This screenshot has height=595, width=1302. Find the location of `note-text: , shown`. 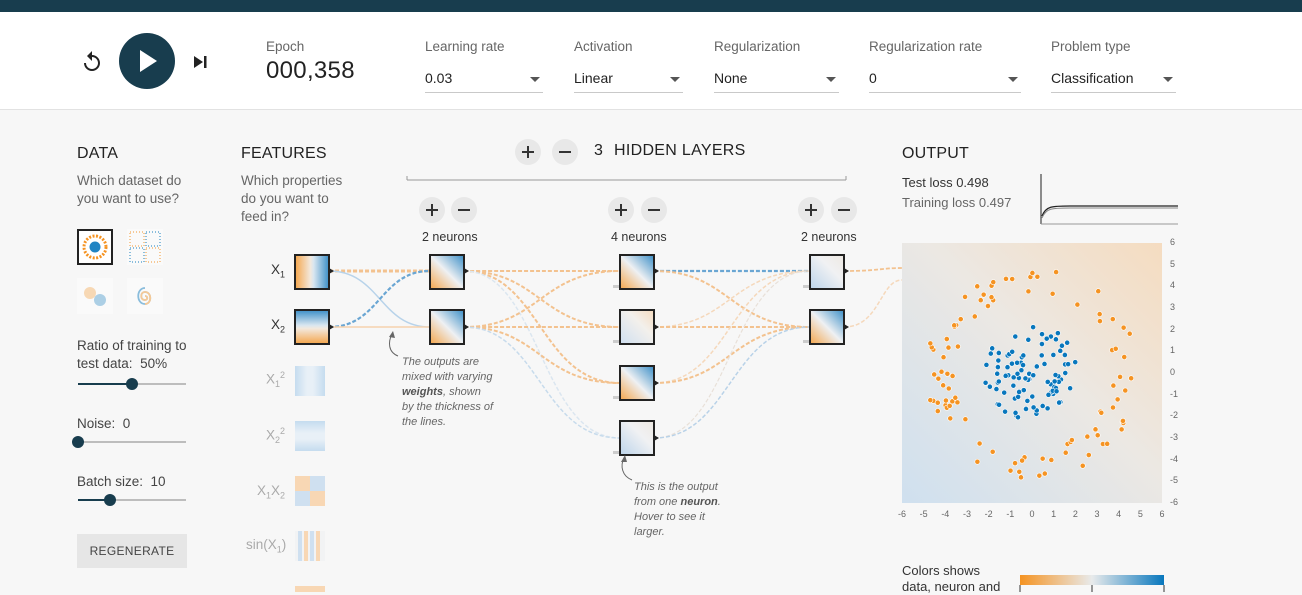

note-text: , shown is located at coordinates (461, 392).